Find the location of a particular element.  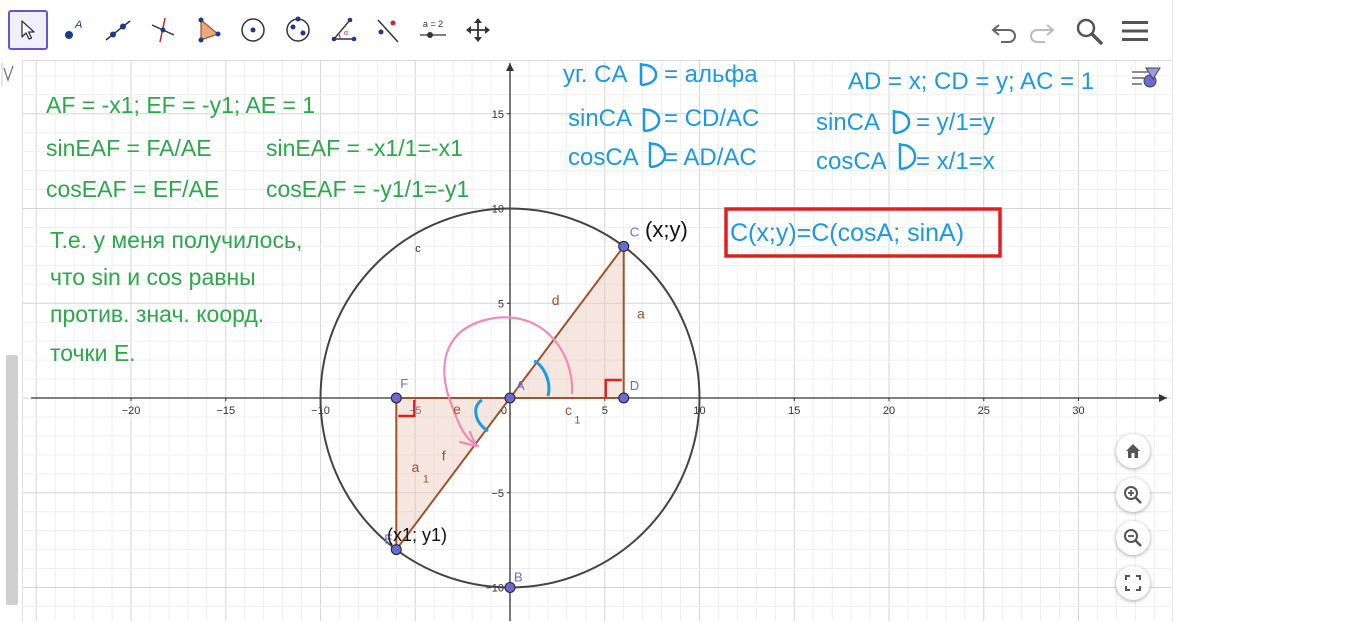

polygon-tool-button is located at coordinates (208, 30).